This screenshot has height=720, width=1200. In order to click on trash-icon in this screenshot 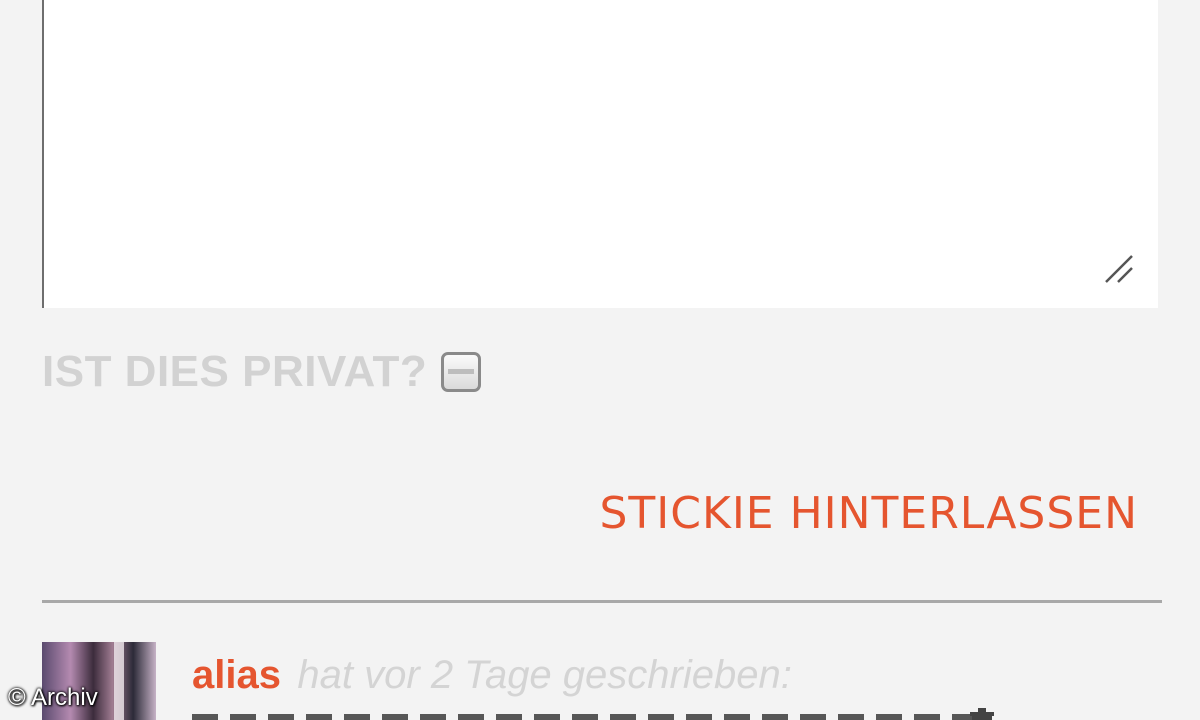, I will do `click(982, 714)`.